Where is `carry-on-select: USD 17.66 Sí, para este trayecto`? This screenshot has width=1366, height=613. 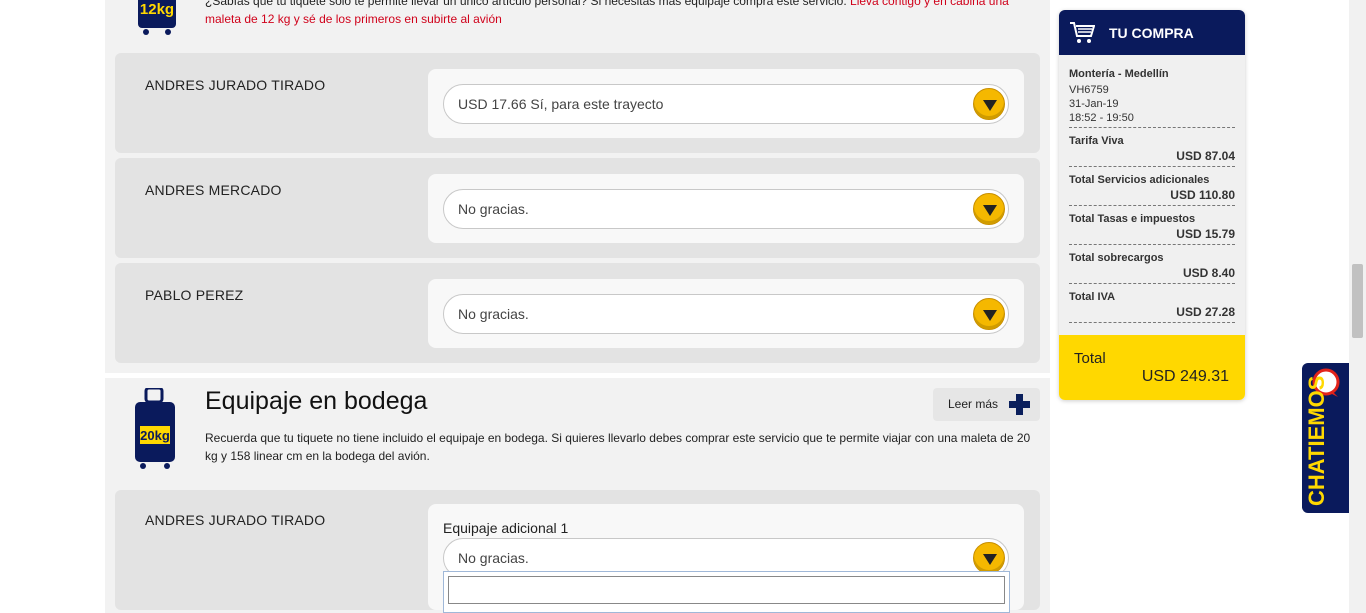
carry-on-select: USD 17.66 Sí, para este trayecto is located at coordinates (726, 104).